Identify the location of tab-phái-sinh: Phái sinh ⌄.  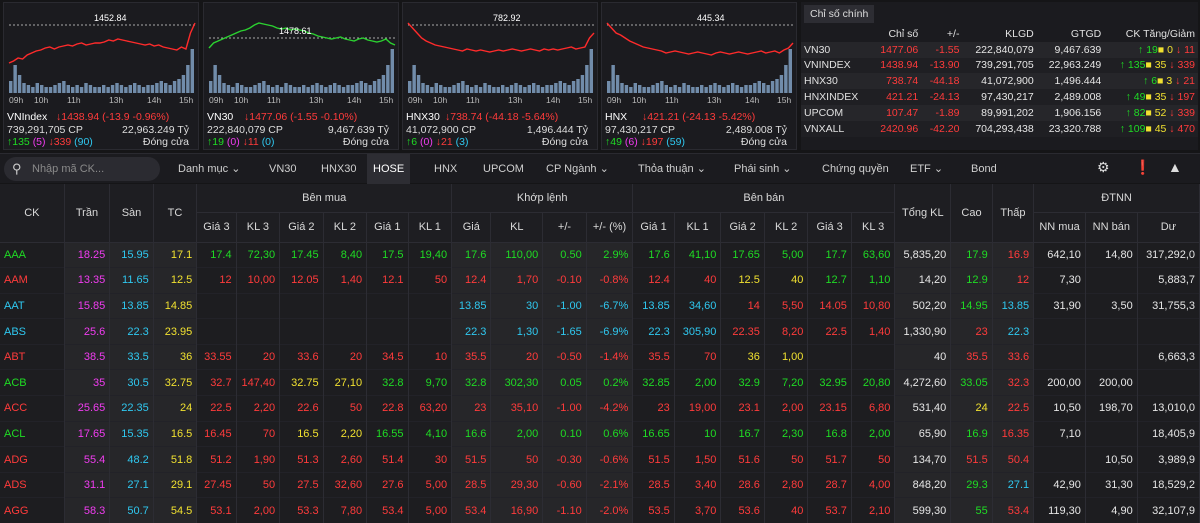
(763, 169).